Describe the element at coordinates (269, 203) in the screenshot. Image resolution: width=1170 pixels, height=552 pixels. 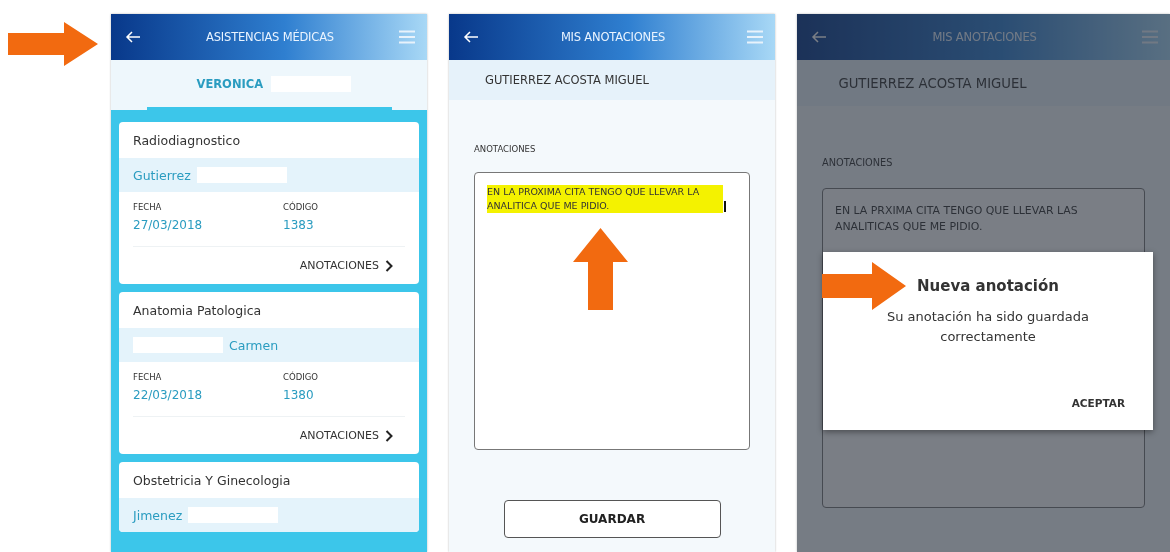
I see `record-card: Radiodiagnostico Gutierrez FECHA CÓDIGO 27/03/2018 1383 ANOTACIONES` at that location.